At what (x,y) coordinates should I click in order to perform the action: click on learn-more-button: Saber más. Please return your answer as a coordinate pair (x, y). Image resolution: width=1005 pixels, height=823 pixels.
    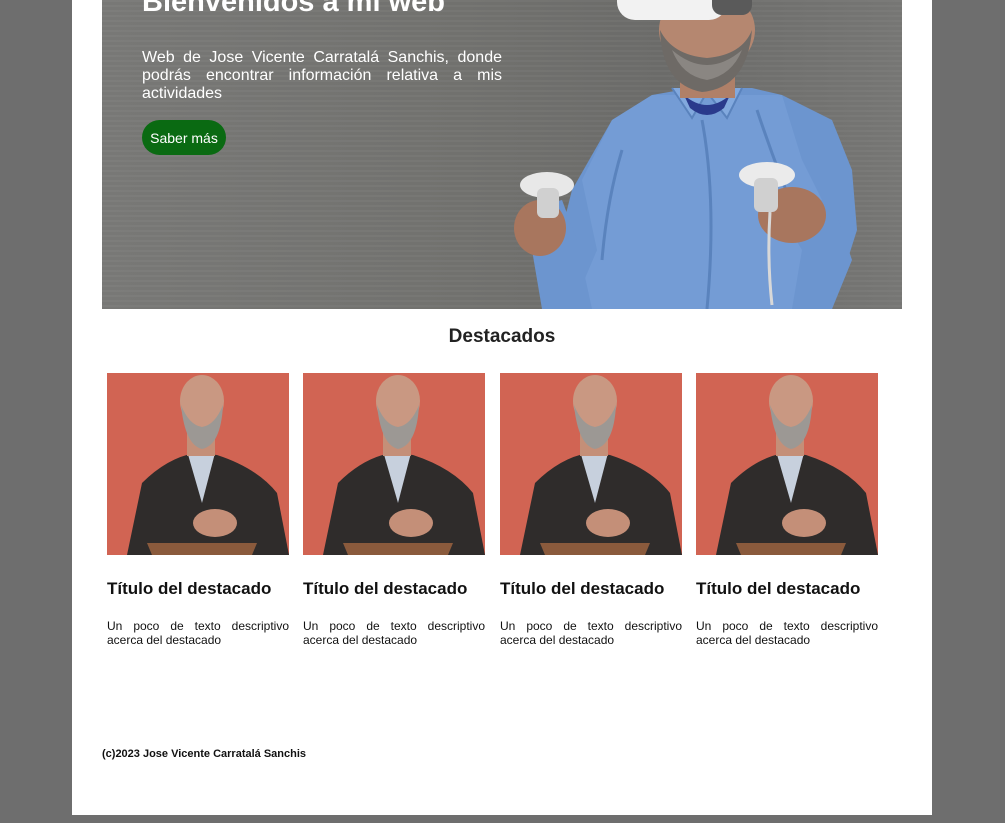
    Looking at the image, I should click on (184, 137).